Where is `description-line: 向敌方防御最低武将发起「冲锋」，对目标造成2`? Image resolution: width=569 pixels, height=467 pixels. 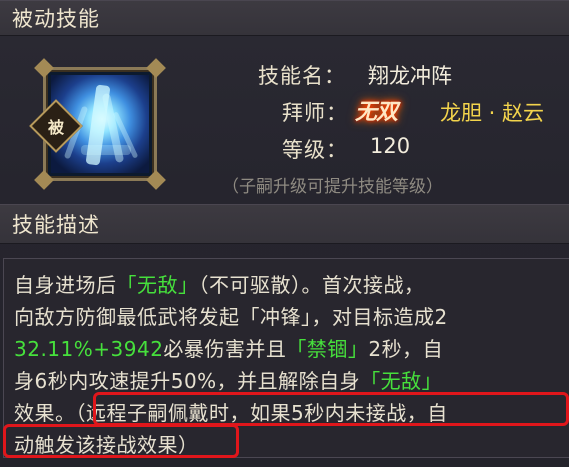
description-line: 向敌方防御最低武将发起「冲锋」，对目标造成2 is located at coordinates (231, 317).